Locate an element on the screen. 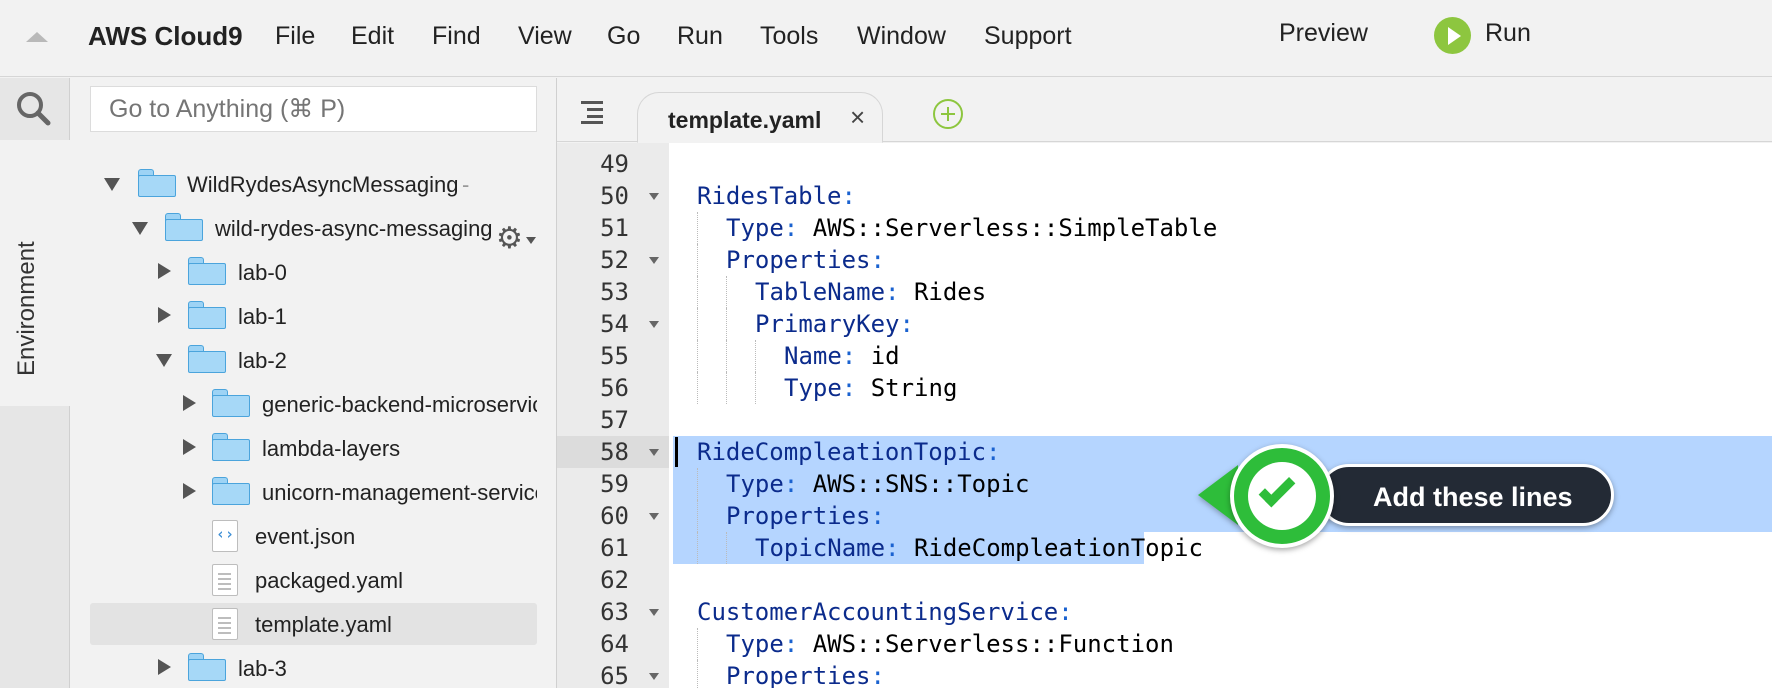  tree-item-folder: lab-1 is located at coordinates (313, 316).